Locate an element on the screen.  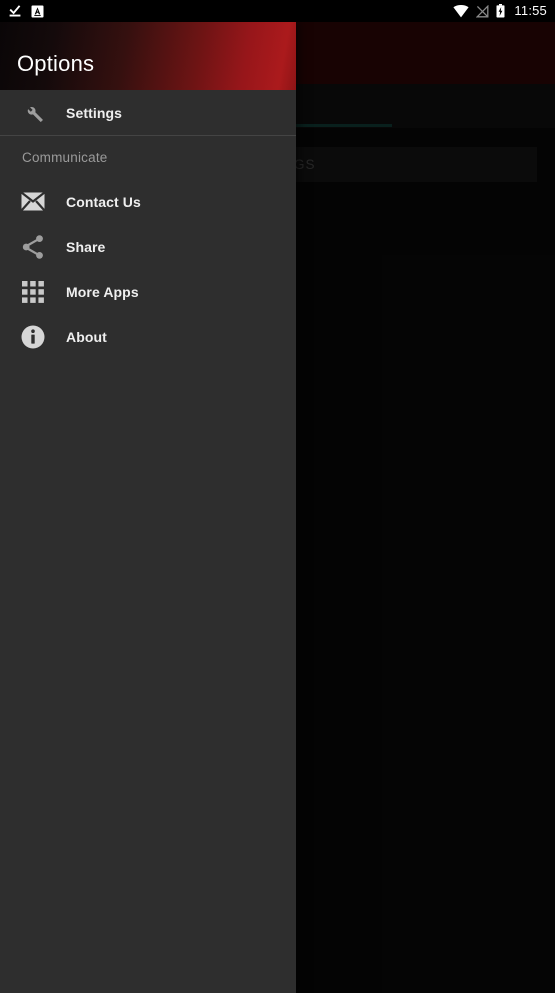
drawer-item-more-apps-label: More Apps is located at coordinates (102, 291).